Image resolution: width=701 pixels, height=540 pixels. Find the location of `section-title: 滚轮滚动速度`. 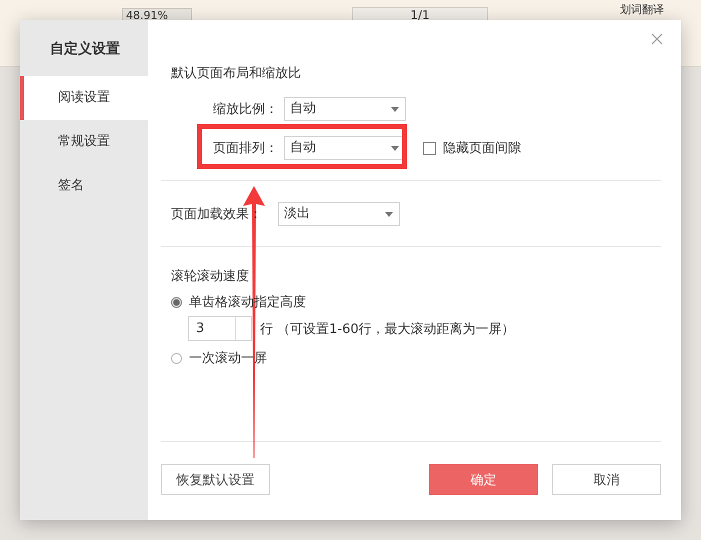

section-title: 滚轮滚动速度 is located at coordinates (210, 276).